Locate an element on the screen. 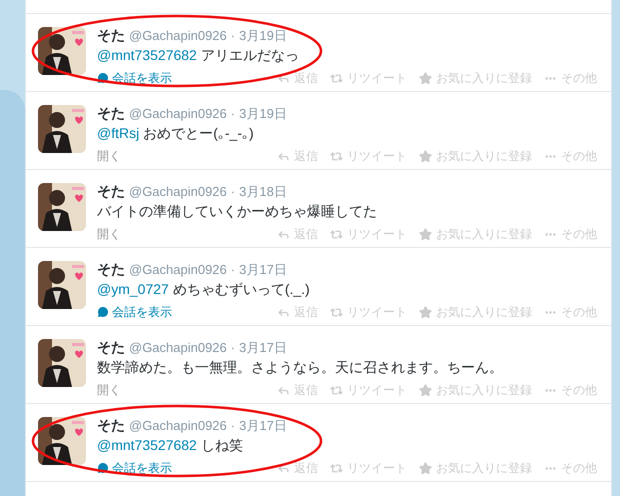  view-conversation-link: 会話を表示 is located at coordinates (134, 312).